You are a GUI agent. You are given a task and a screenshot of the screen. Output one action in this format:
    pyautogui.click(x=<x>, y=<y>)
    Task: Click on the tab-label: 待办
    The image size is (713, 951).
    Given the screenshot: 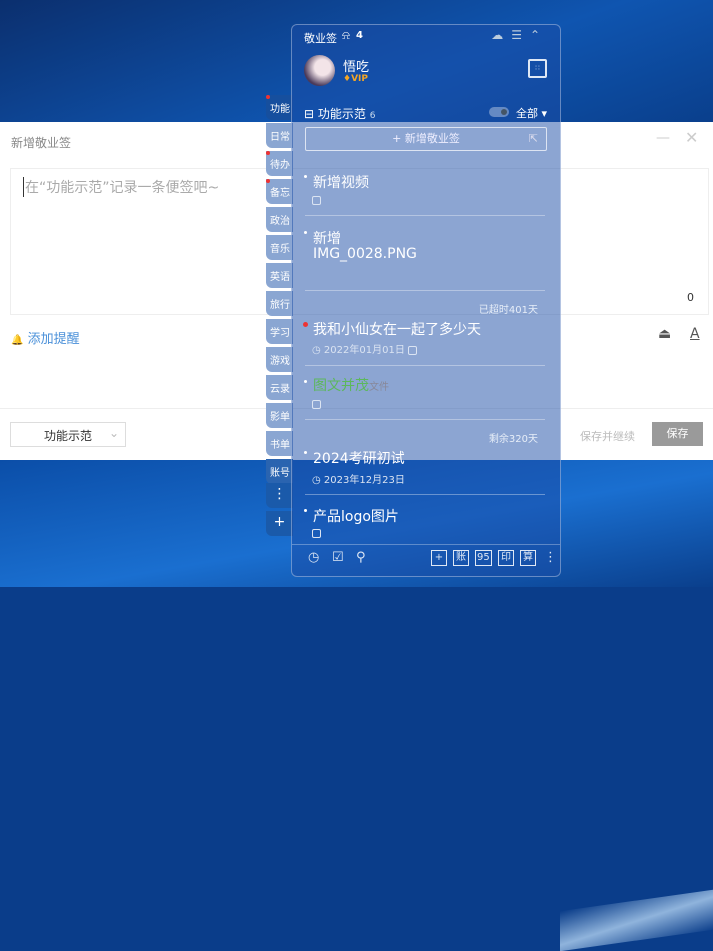 What is the action you would take?
    pyautogui.click(x=280, y=165)
    